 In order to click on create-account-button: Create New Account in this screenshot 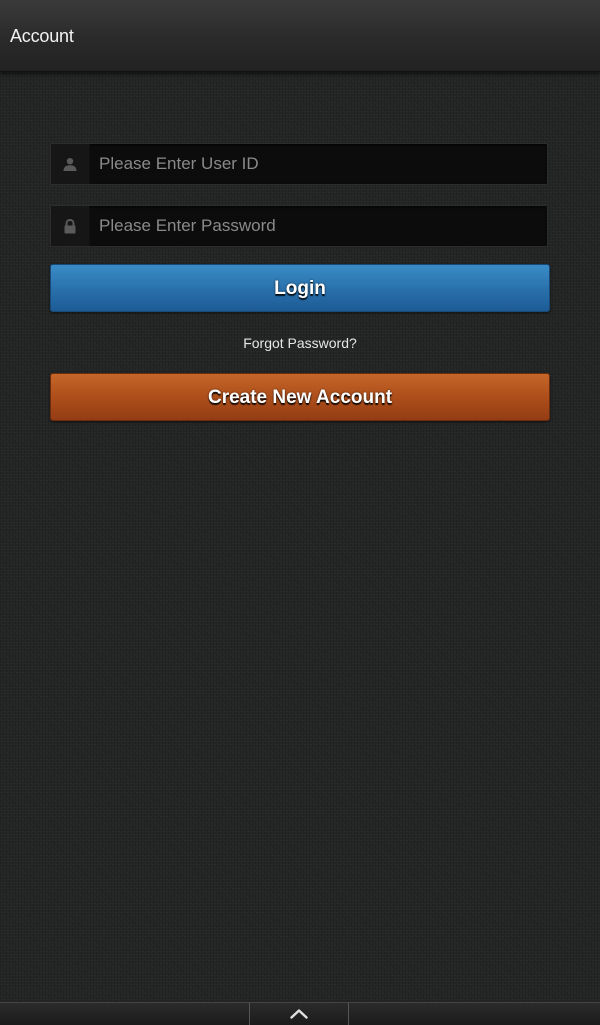, I will do `click(300, 397)`.